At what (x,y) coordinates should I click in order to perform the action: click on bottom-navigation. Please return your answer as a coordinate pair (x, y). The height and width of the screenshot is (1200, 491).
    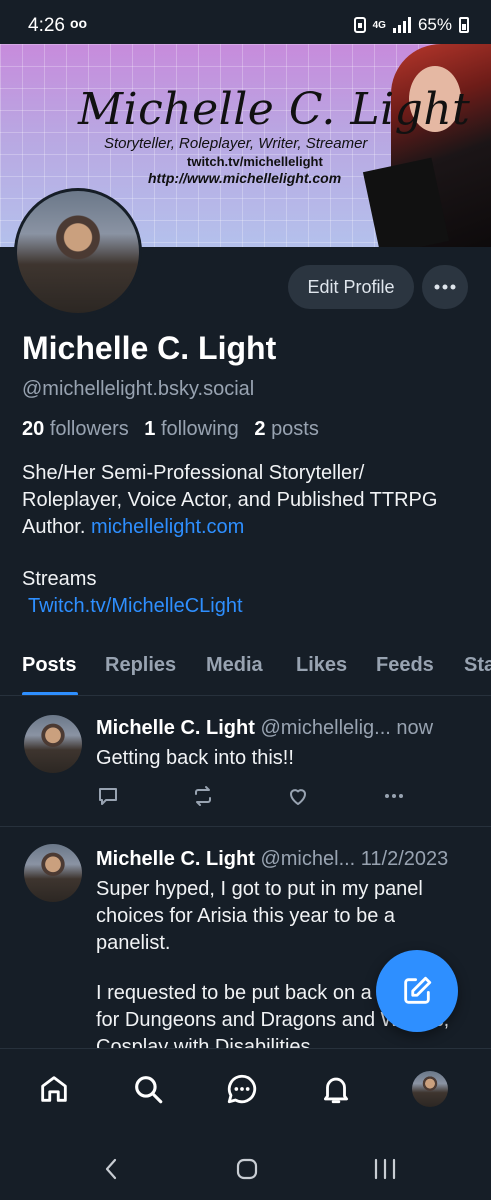
    Looking at the image, I should click on (245, 1092).